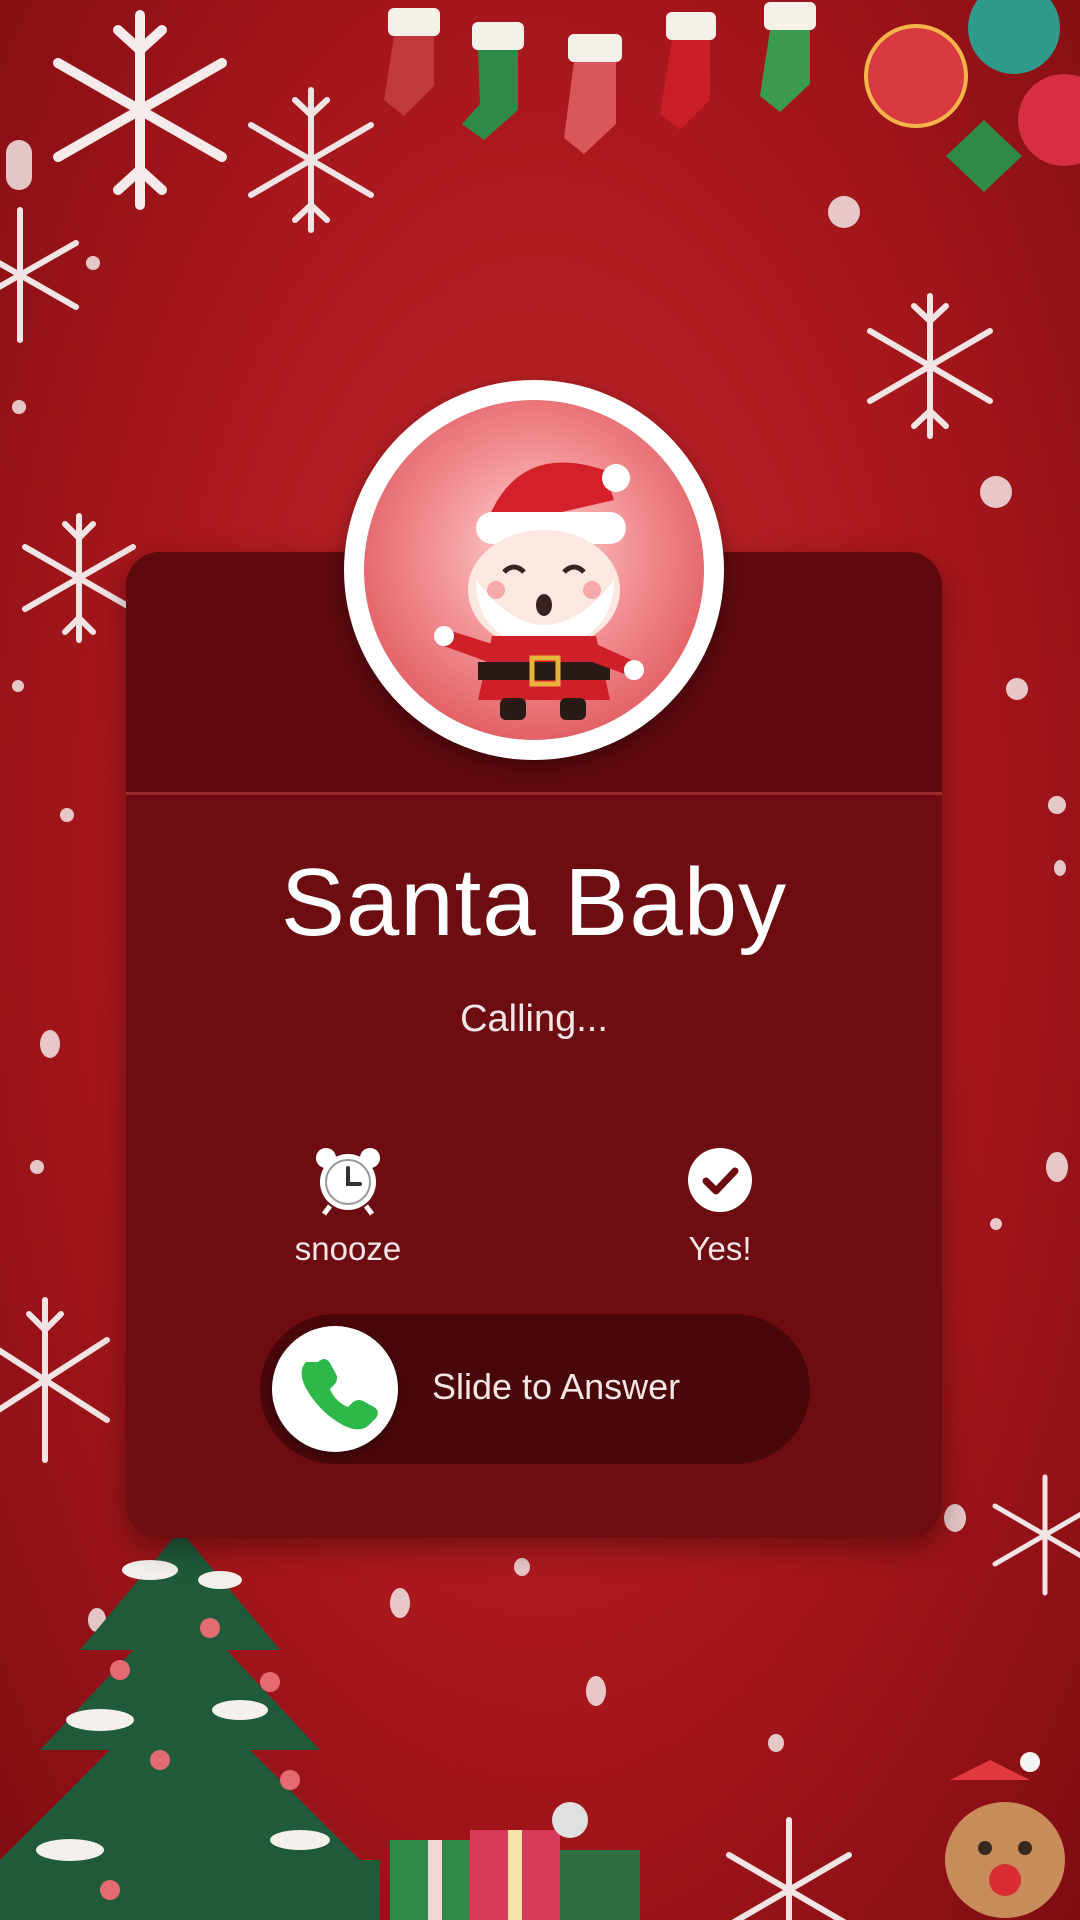 The height and width of the screenshot is (1920, 1080). Describe the element at coordinates (556, 1386) in the screenshot. I see `slide-to-answer-label: Slide to Answer` at that location.